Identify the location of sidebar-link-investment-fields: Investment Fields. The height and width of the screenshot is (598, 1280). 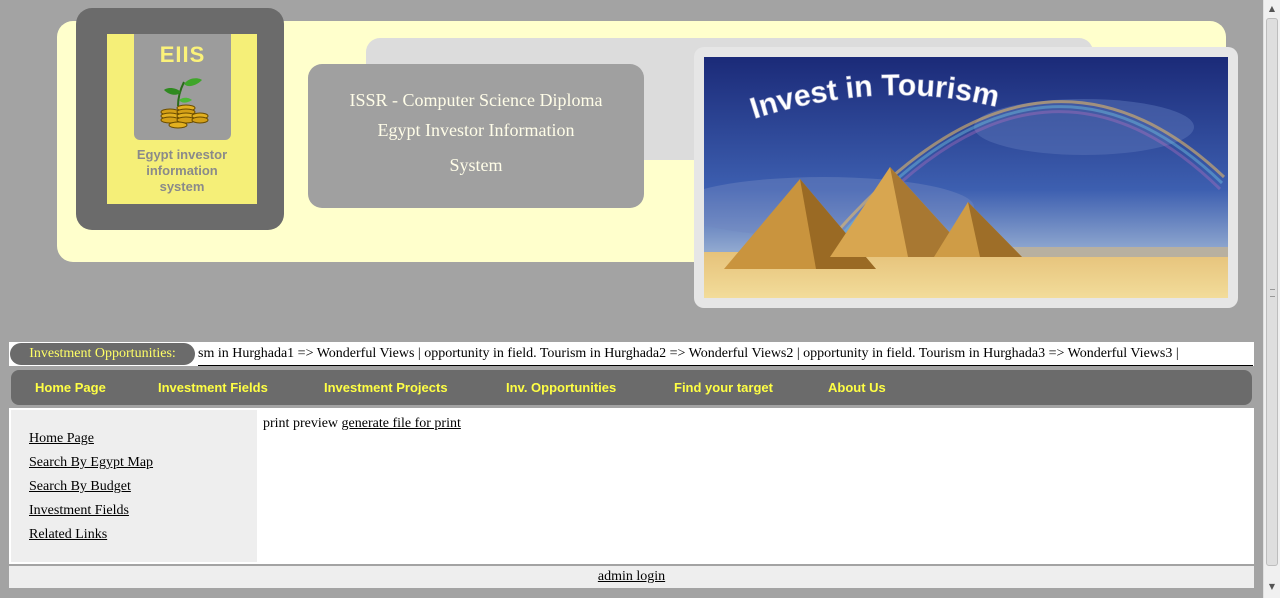
(79, 511).